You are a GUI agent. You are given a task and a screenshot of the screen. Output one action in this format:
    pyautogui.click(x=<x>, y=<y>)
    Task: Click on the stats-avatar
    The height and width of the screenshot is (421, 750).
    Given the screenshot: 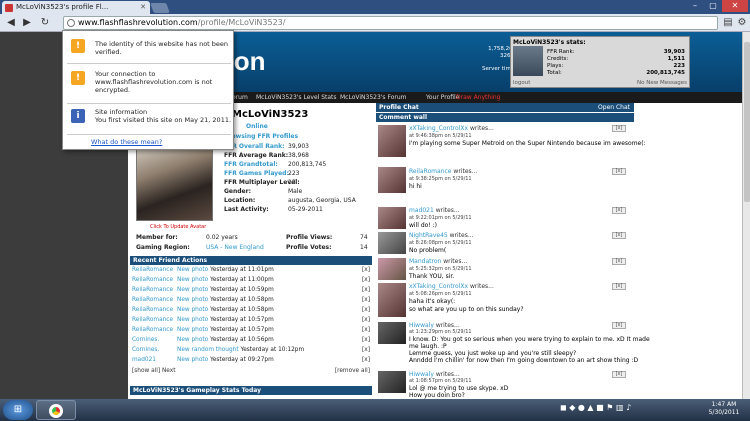 What is the action you would take?
    pyautogui.click(x=528, y=61)
    